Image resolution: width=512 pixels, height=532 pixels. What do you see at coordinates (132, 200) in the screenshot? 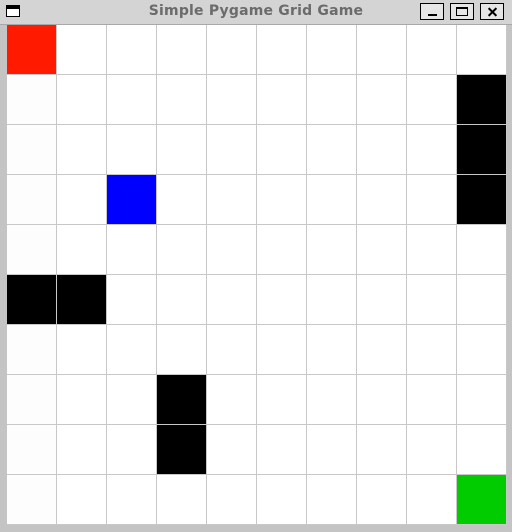
I see `enemy-square` at bounding box center [132, 200].